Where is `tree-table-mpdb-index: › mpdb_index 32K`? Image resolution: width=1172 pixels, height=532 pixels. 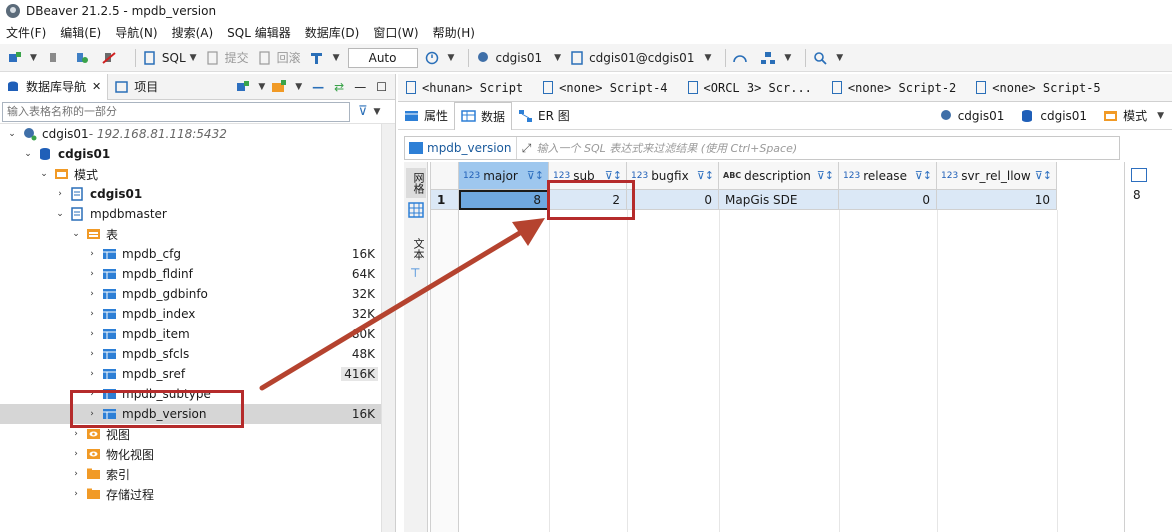 tree-table-mpdb-index: › mpdb_index 32K is located at coordinates (197, 314).